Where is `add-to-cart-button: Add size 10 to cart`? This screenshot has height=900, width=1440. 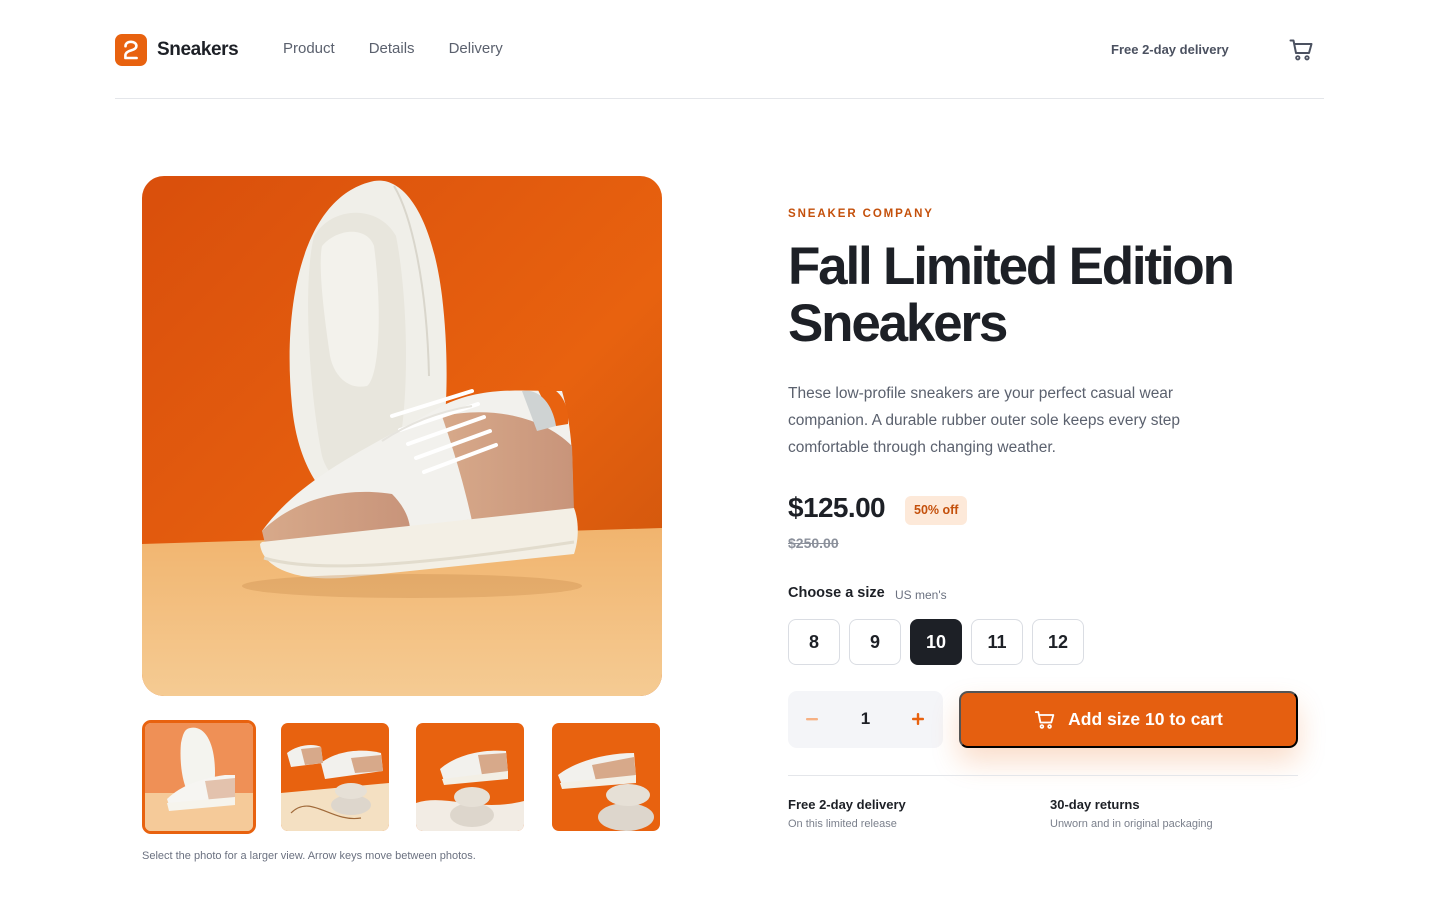
add-to-cart-button: Add size 10 to cart is located at coordinates (1128, 719).